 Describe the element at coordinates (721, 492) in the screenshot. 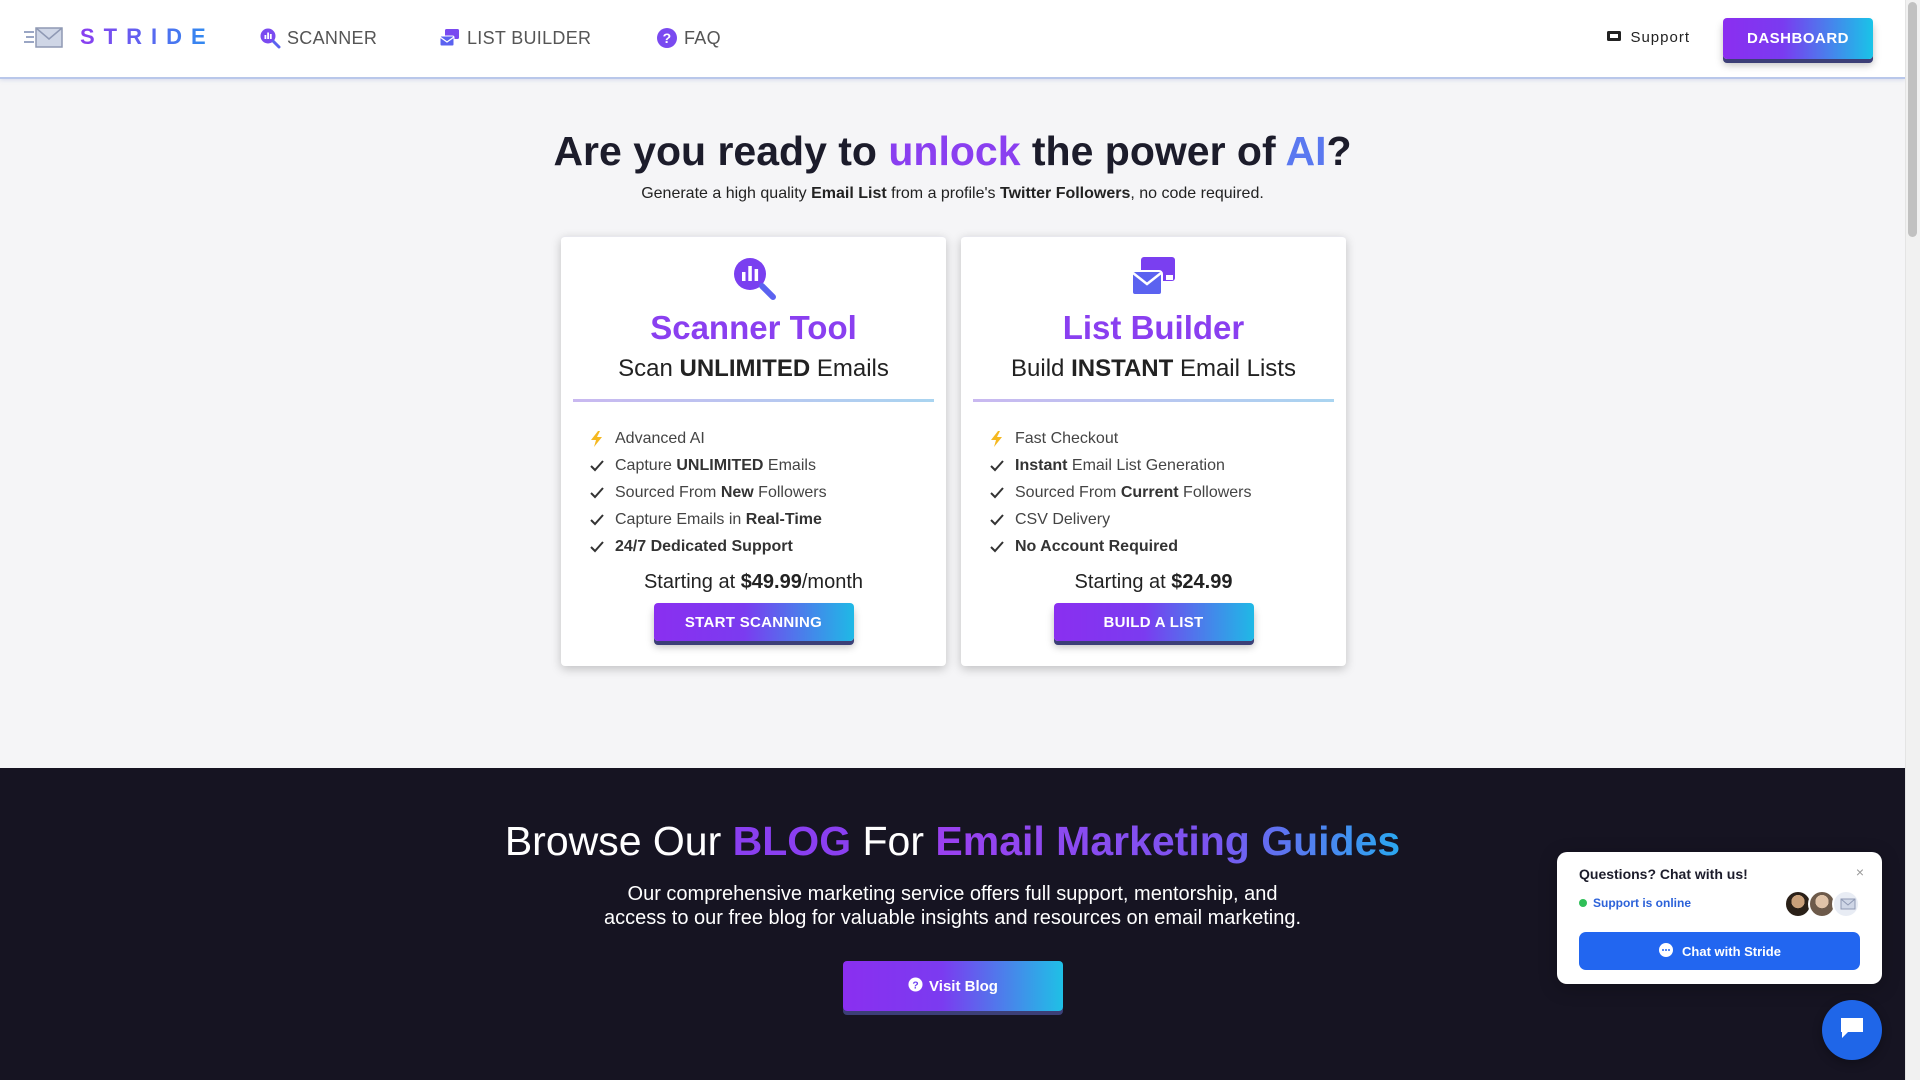

I see `feature-text: Sourced From New Followers` at that location.